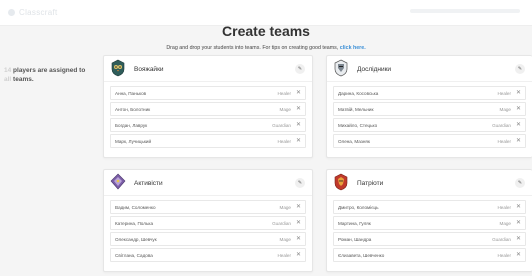  Describe the element at coordinates (208, 141) in the screenshot. I see `player-item: Марк, Лучицький Healer ✕` at that location.